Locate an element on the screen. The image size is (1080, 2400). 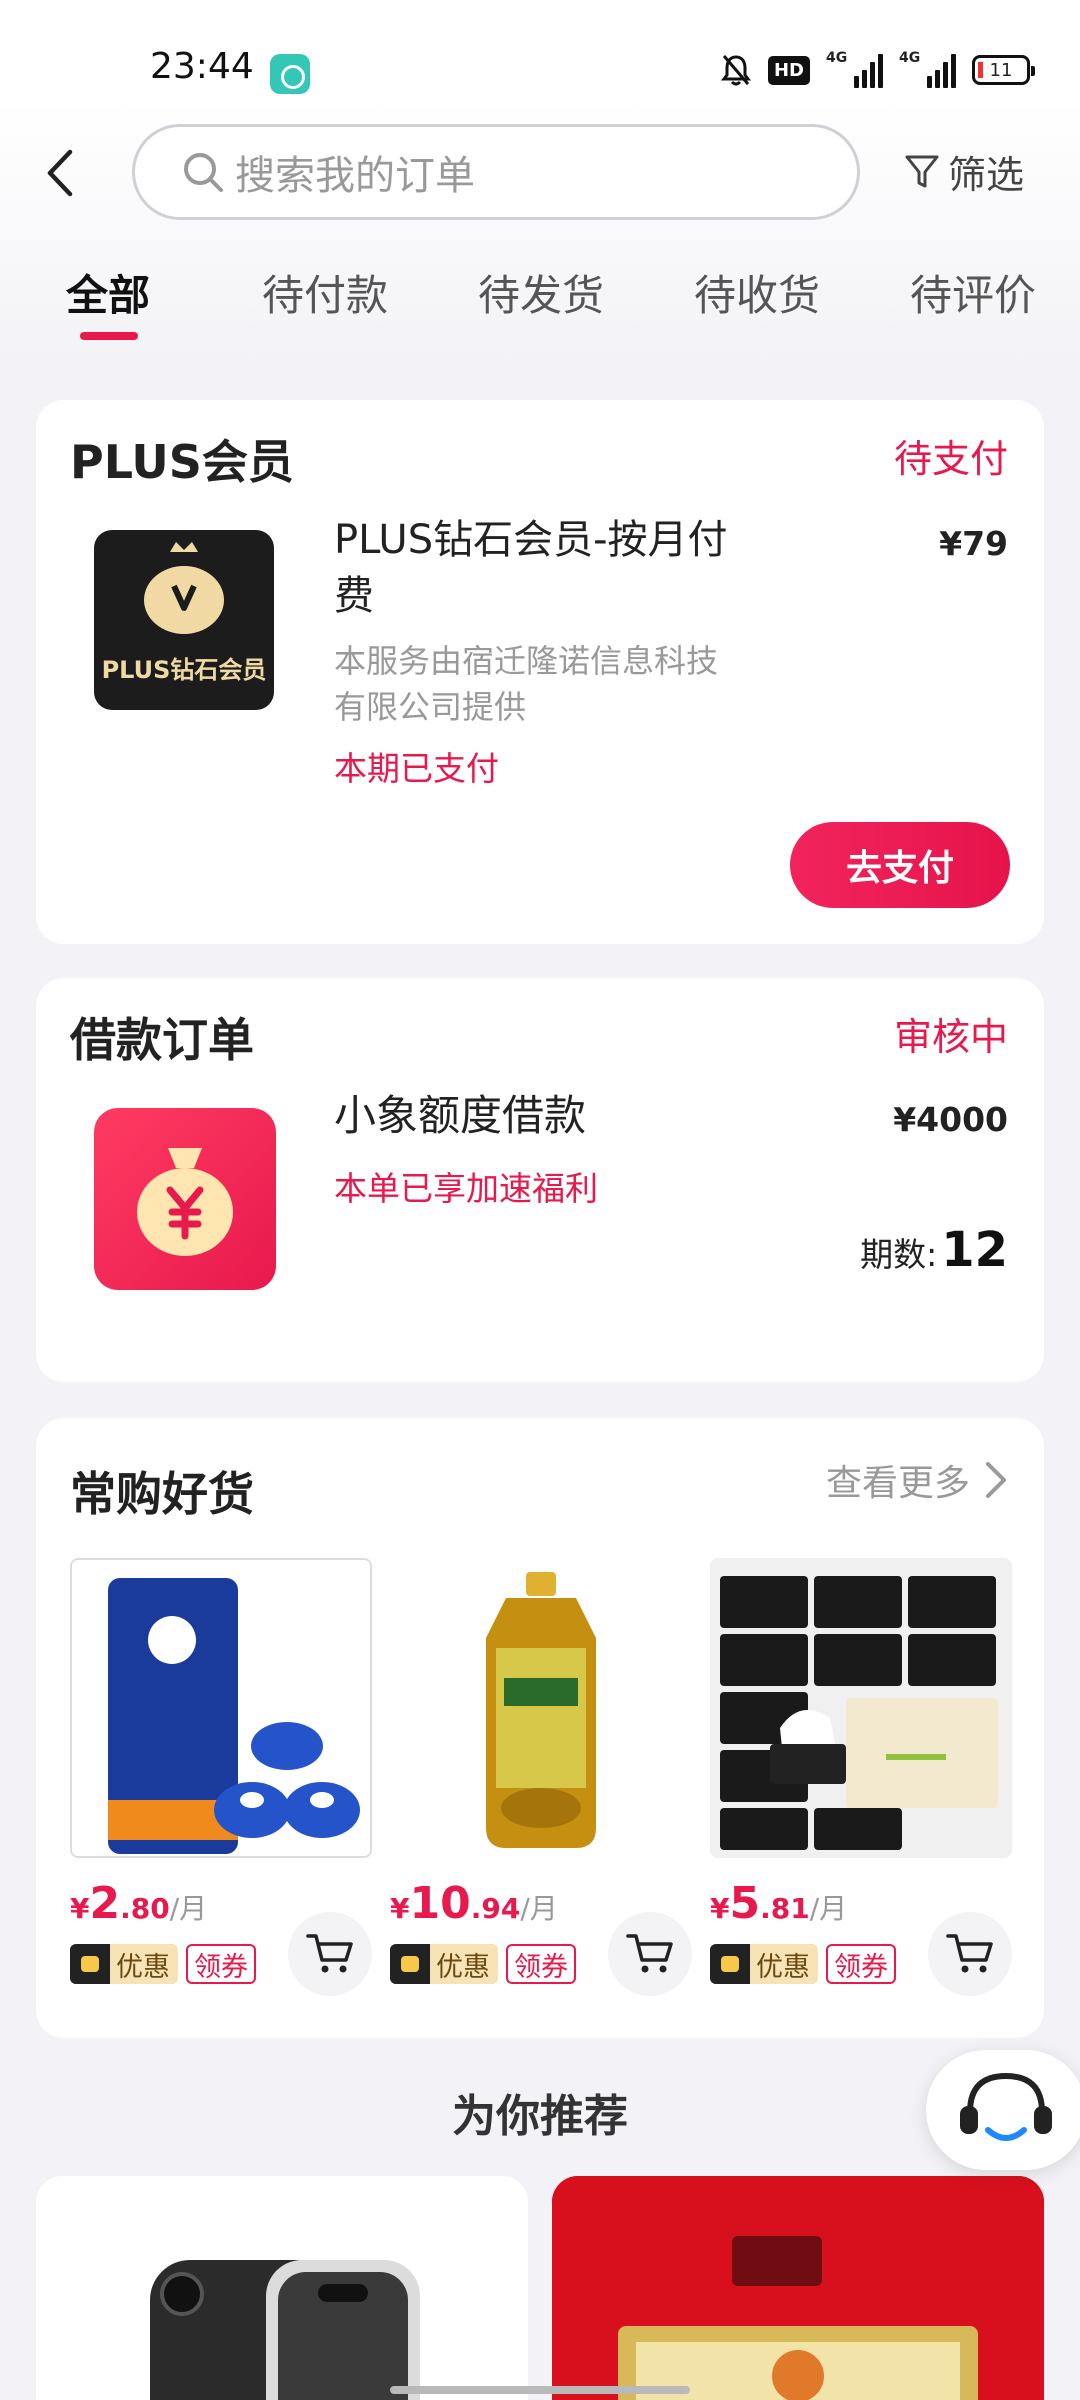
status-indicators: HD 4G 4G 11 is located at coordinates (877, 69).